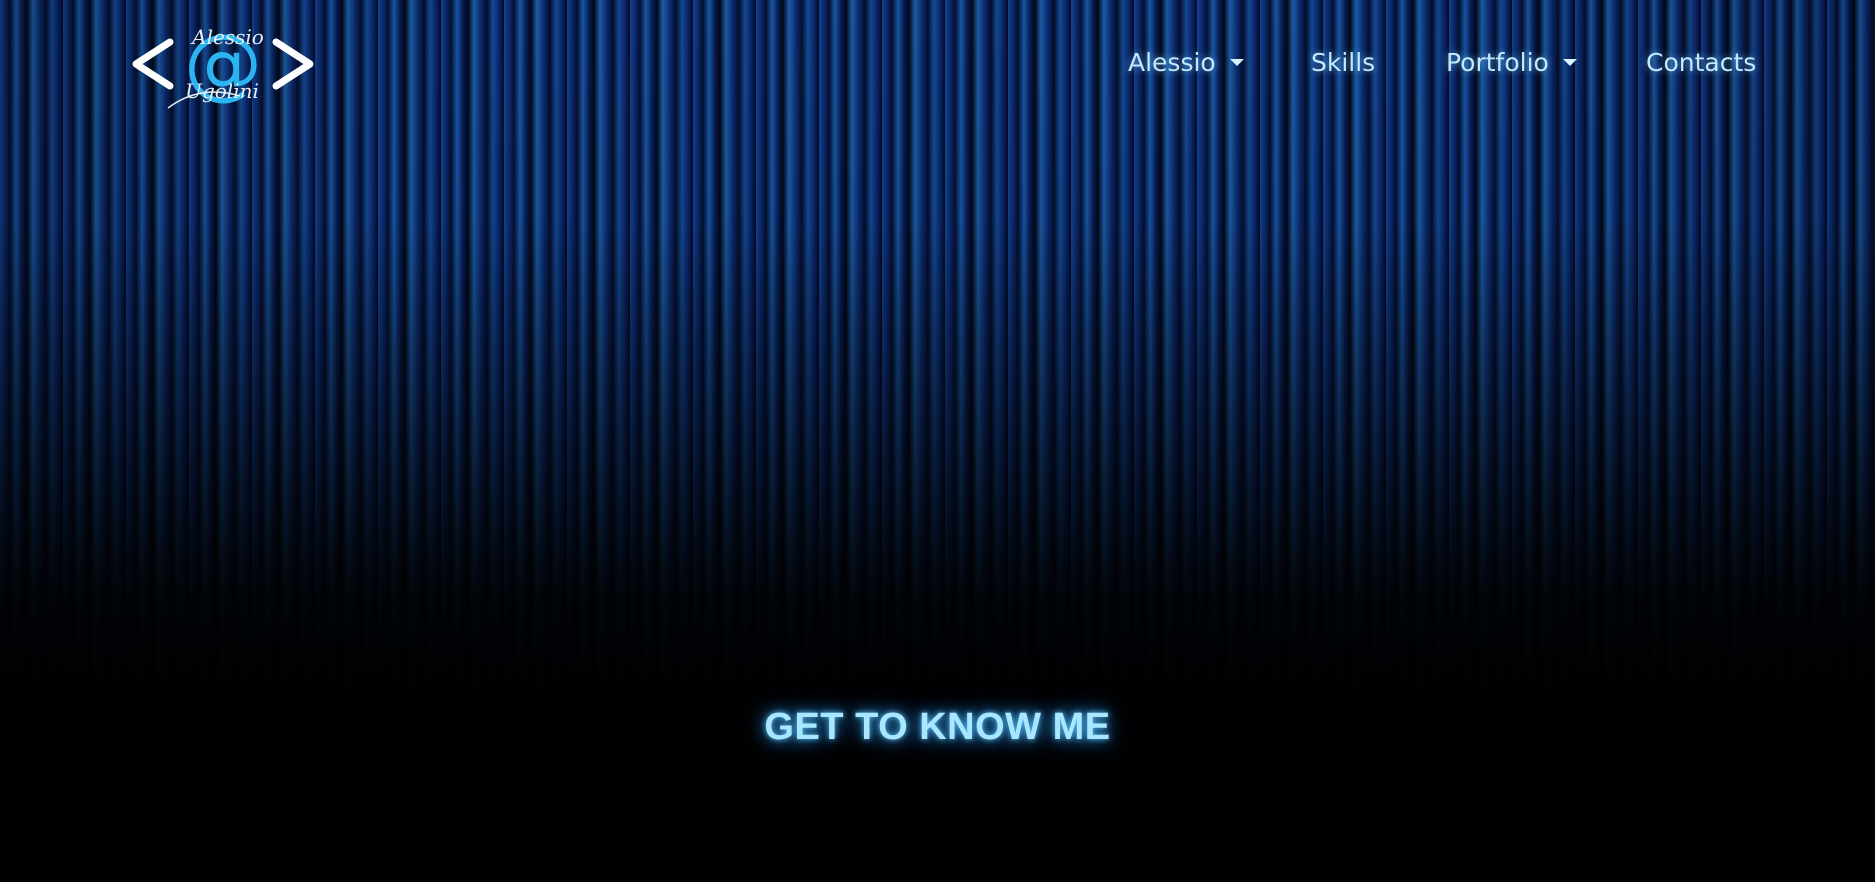 This screenshot has height=882, width=1875. I want to click on nav-item-label: Contacts, so click(1701, 62).